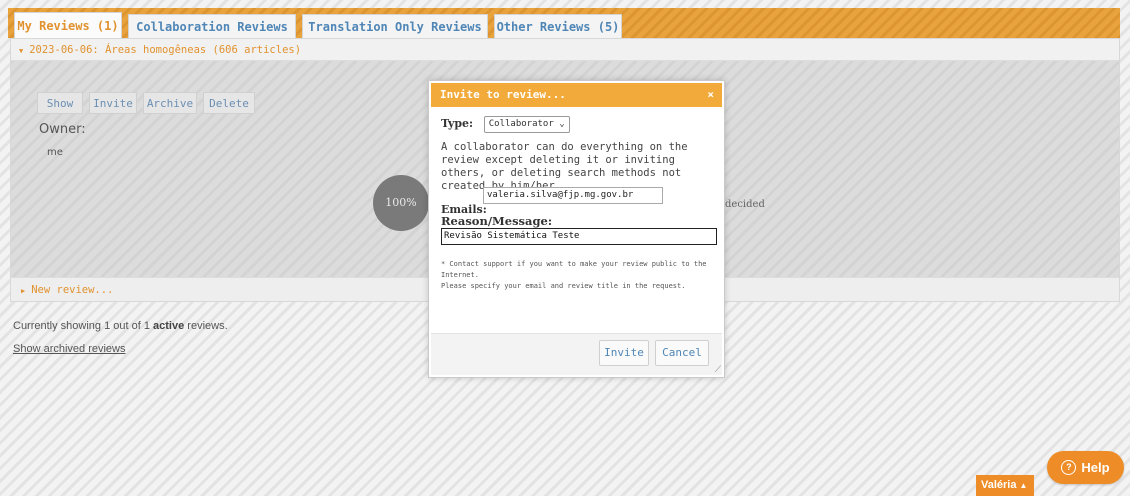  I want to click on tab-collaboration-reviews: Collaboration Reviews (0), so click(212, 36).